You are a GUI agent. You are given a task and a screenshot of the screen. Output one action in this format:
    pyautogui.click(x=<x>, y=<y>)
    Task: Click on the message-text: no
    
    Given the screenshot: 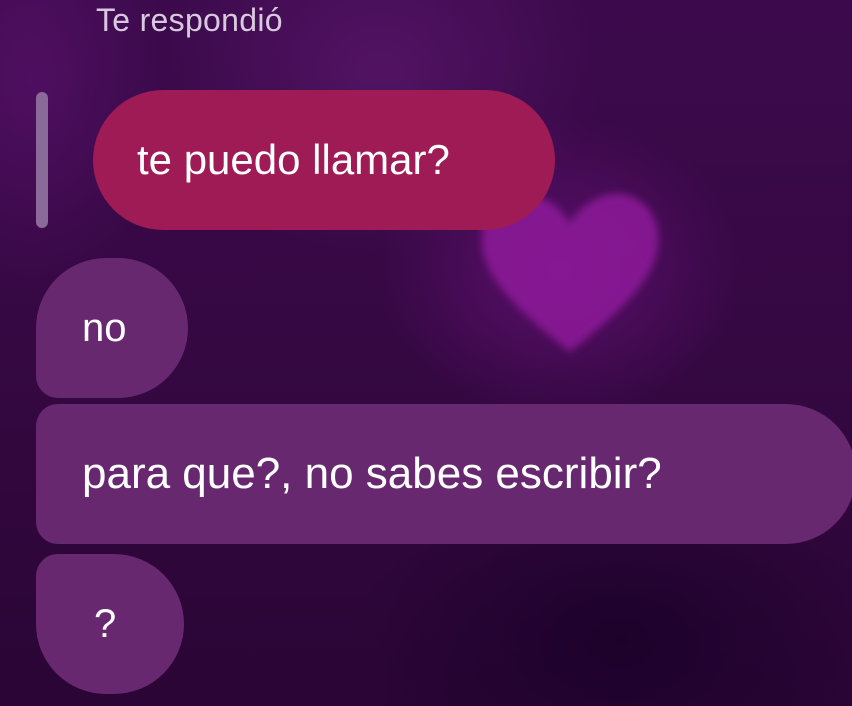 What is the action you would take?
    pyautogui.click(x=104, y=327)
    